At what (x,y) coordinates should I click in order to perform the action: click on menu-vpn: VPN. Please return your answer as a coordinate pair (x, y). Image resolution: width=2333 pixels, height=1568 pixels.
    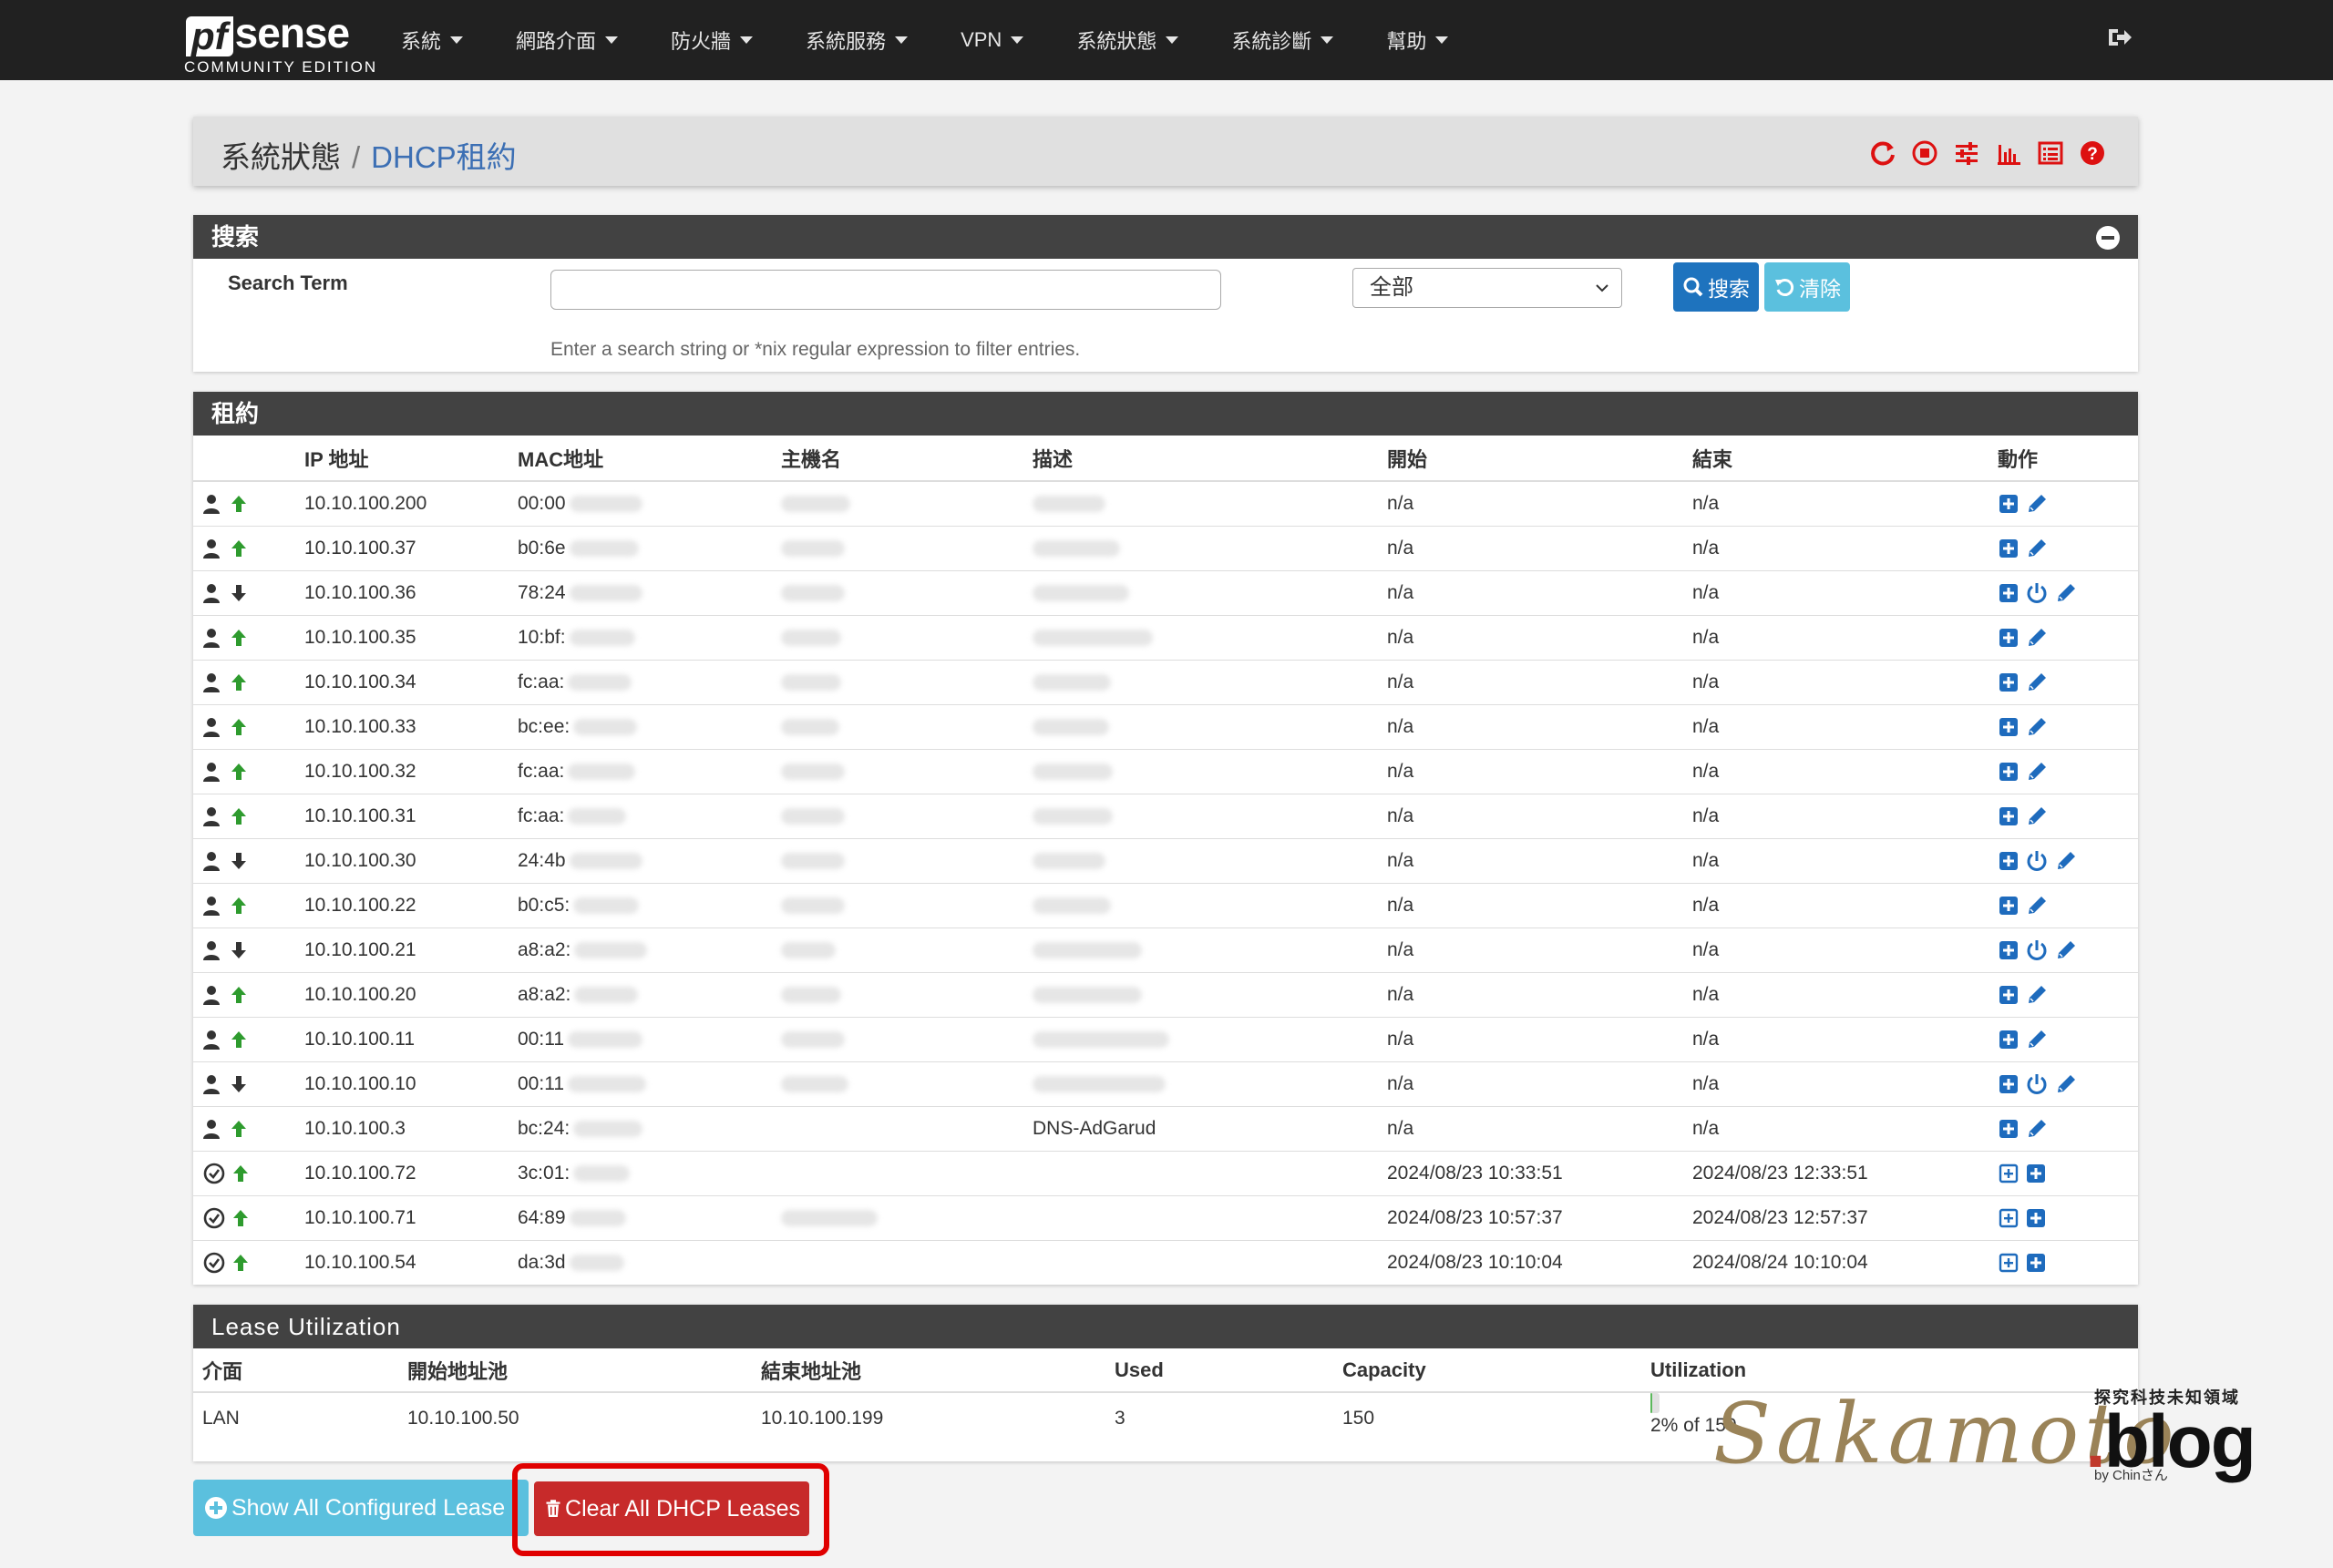
    Looking at the image, I should click on (993, 40).